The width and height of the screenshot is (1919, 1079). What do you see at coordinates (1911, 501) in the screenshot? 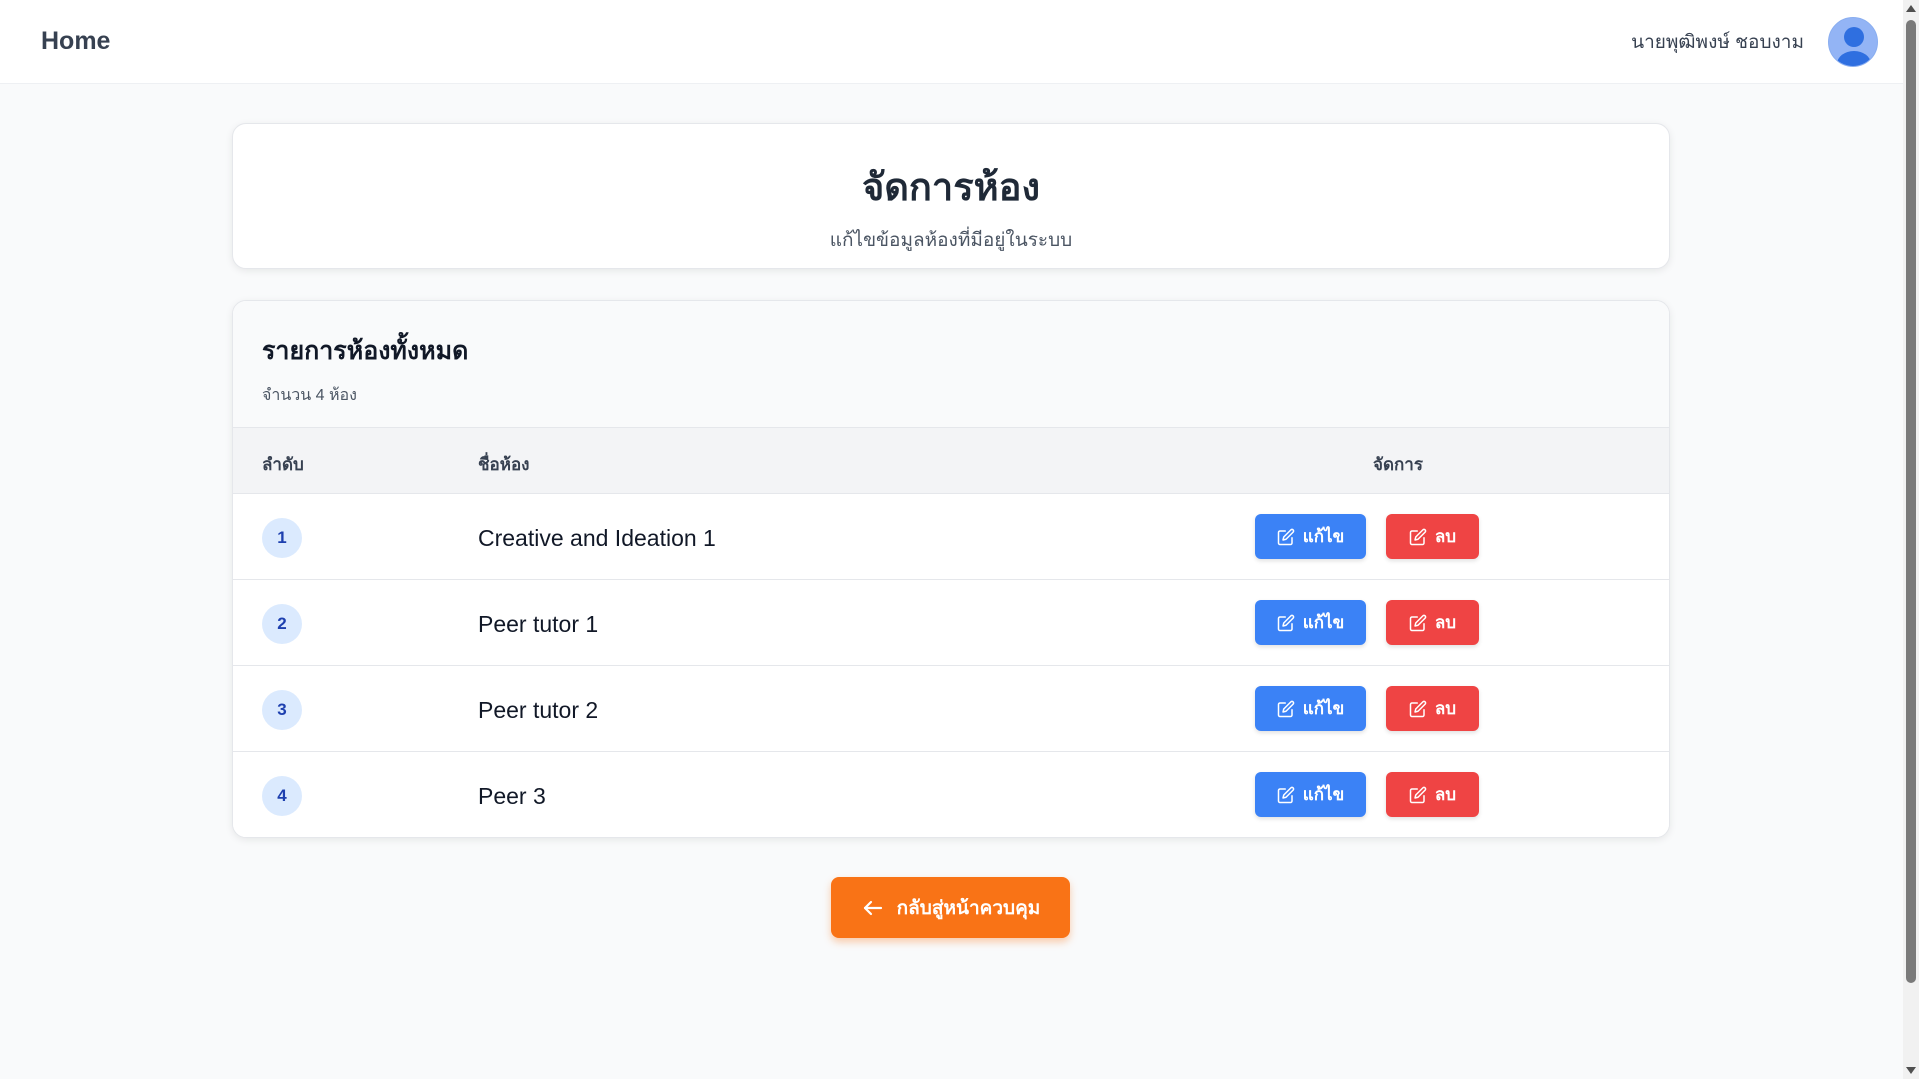
I see `scrollbar-thumb` at bounding box center [1911, 501].